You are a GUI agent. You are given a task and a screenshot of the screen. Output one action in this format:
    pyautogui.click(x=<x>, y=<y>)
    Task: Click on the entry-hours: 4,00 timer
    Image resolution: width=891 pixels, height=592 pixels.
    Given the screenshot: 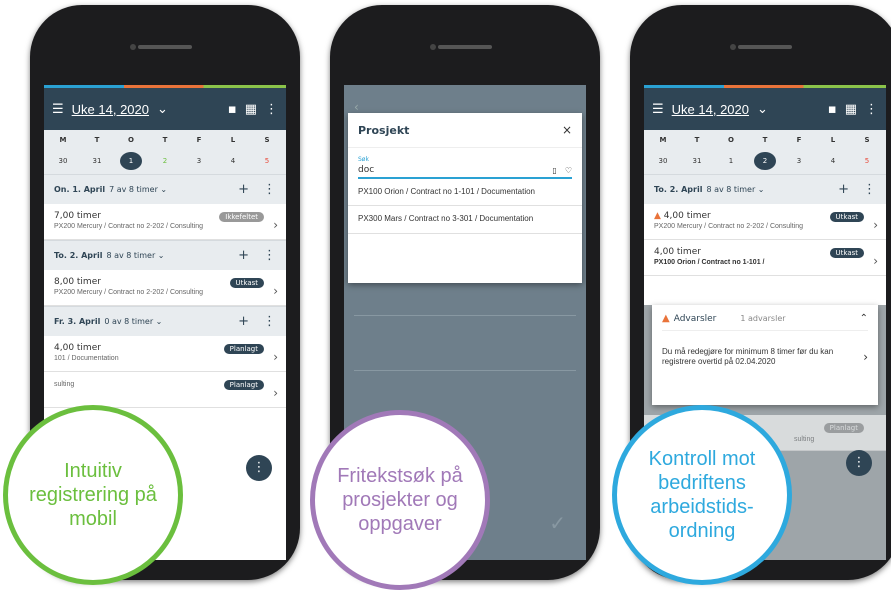 What is the action you would take?
    pyautogui.click(x=687, y=216)
    